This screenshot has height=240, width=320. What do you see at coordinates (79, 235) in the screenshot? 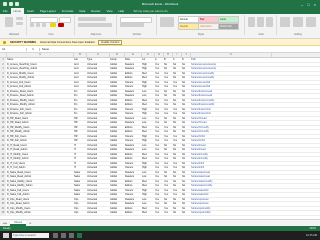
I see `excel-icon` at bounding box center [79, 235].